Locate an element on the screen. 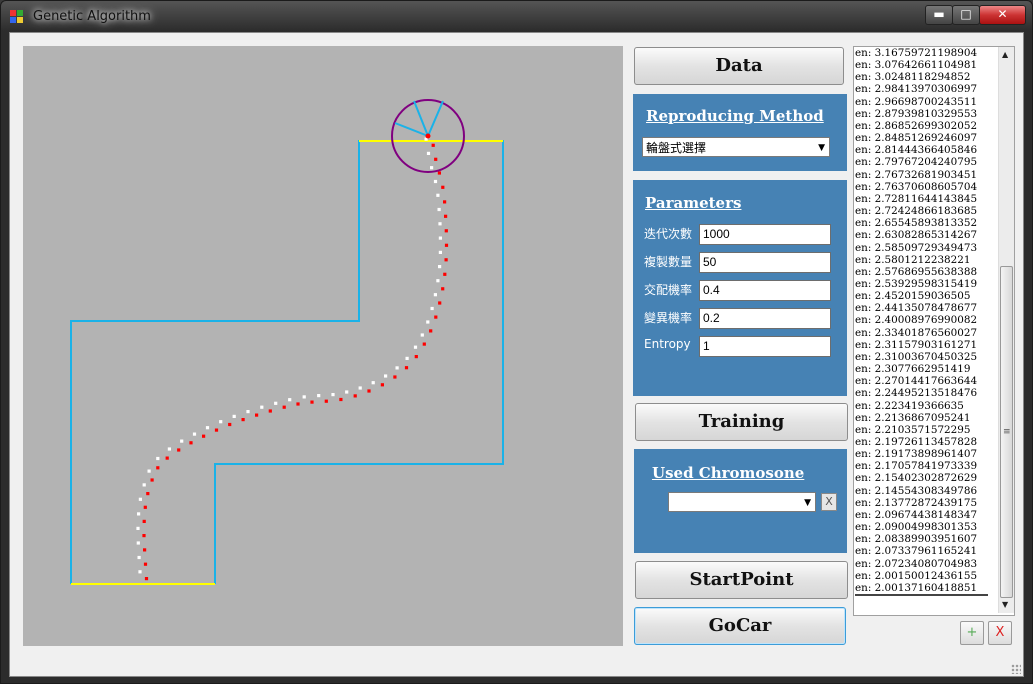 Image resolution: width=1033 pixels, height=684 pixels. remove-button: X is located at coordinates (1000, 633).